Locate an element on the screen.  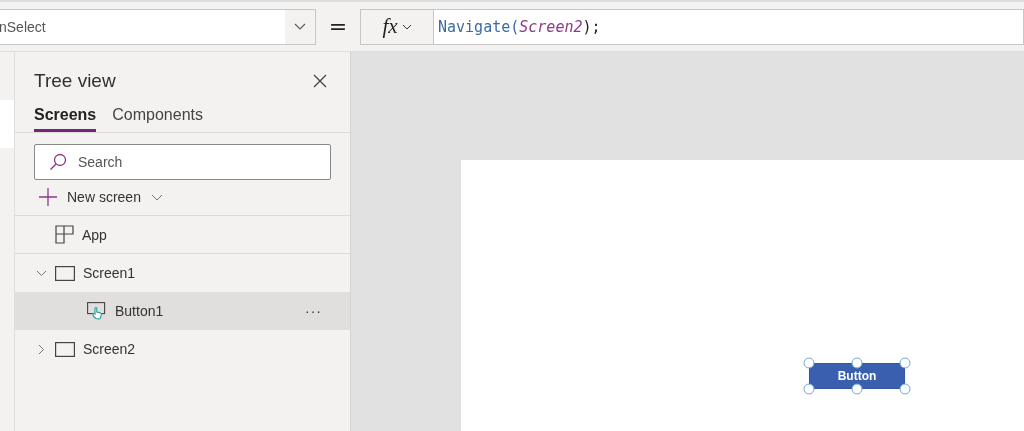
tab: Screens is located at coordinates (65, 117).